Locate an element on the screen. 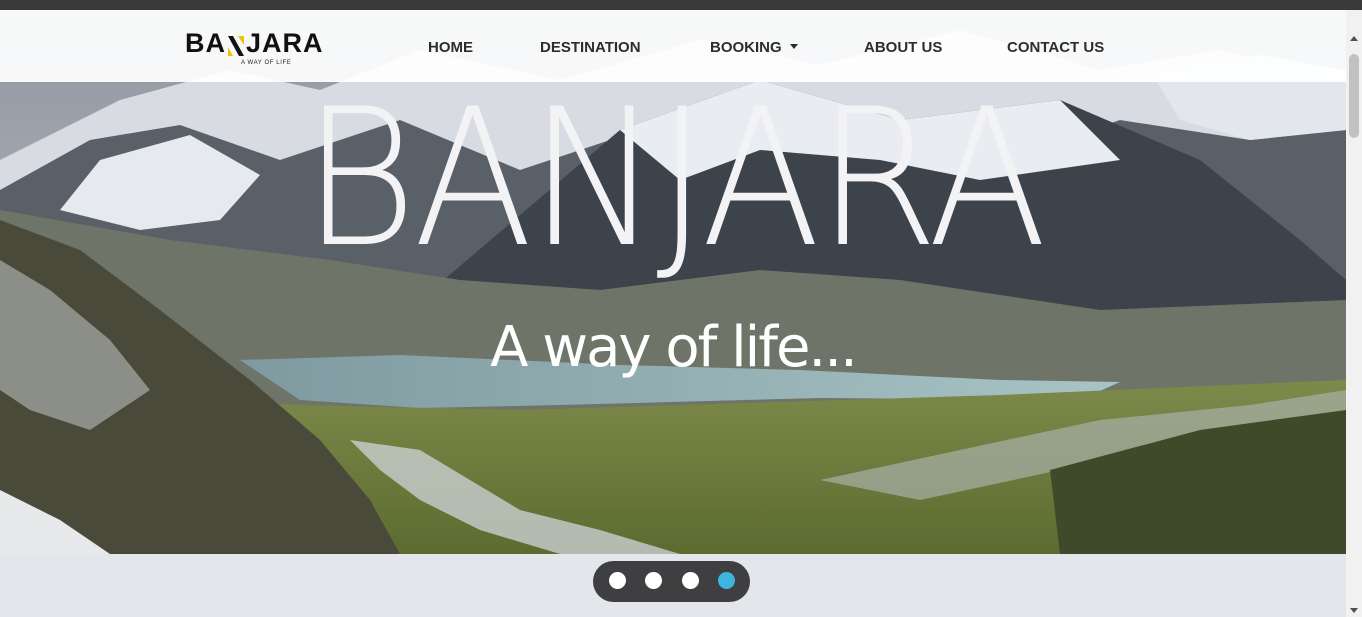 Image resolution: width=1362 pixels, height=617 pixels. nav-about-label: ABOUT US is located at coordinates (903, 47).